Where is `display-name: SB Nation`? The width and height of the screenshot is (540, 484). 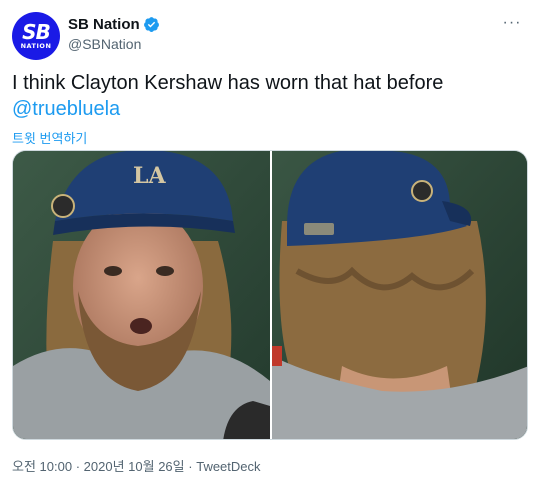
display-name: SB Nation is located at coordinates (104, 24).